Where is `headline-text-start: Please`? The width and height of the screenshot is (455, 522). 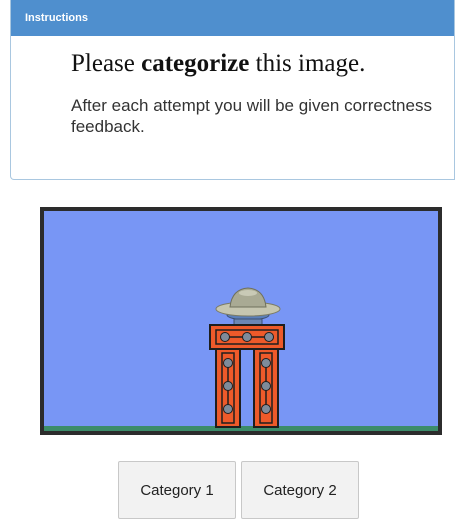 headline-text-start: Please is located at coordinates (106, 63).